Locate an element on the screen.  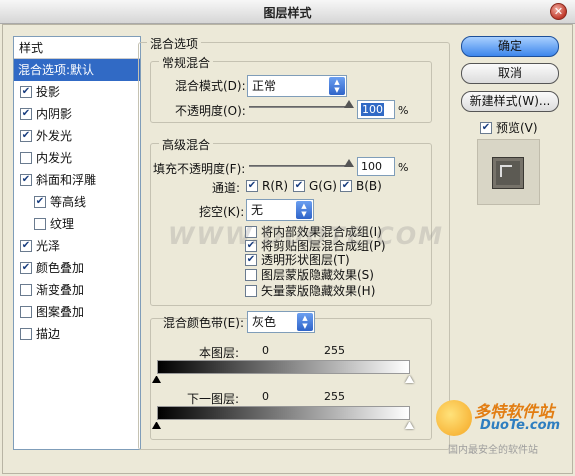
checkbox-texture is located at coordinates (40, 224).